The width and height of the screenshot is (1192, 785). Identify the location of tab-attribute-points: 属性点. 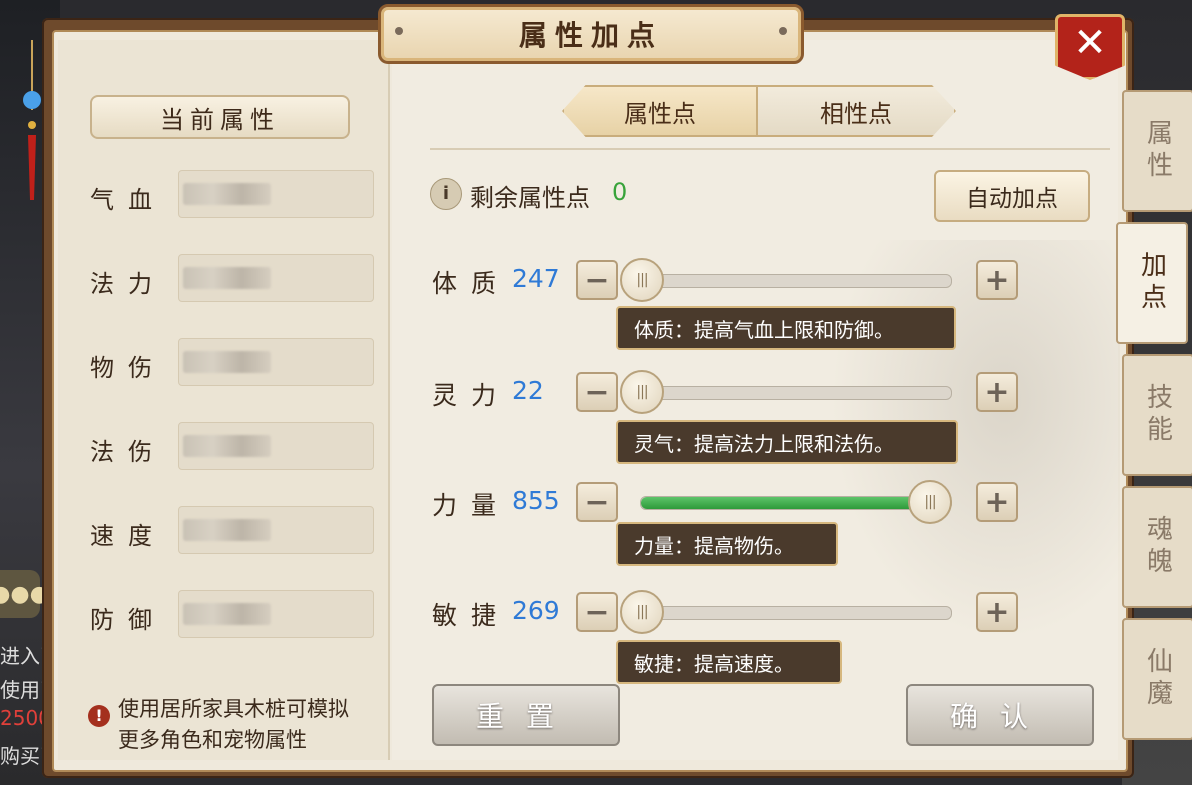
(660, 111).